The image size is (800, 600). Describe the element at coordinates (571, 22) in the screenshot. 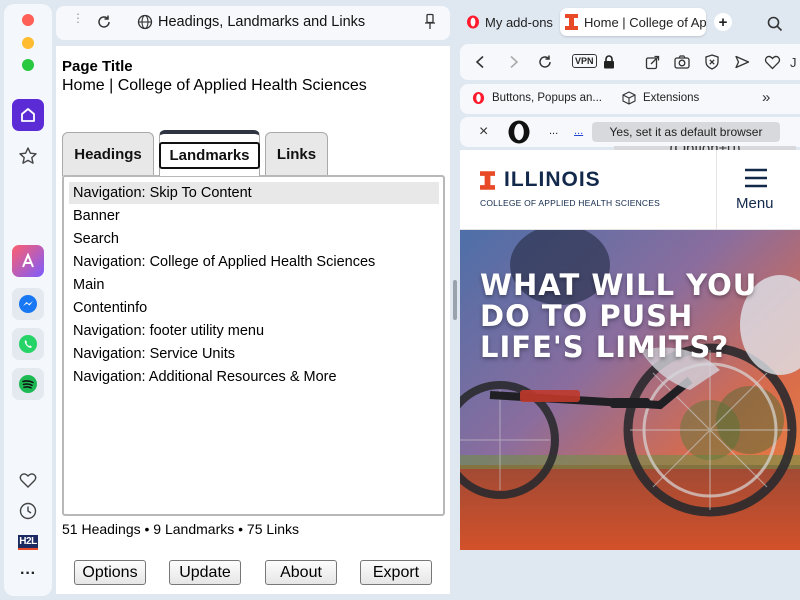

I see `illinois-icon` at that location.